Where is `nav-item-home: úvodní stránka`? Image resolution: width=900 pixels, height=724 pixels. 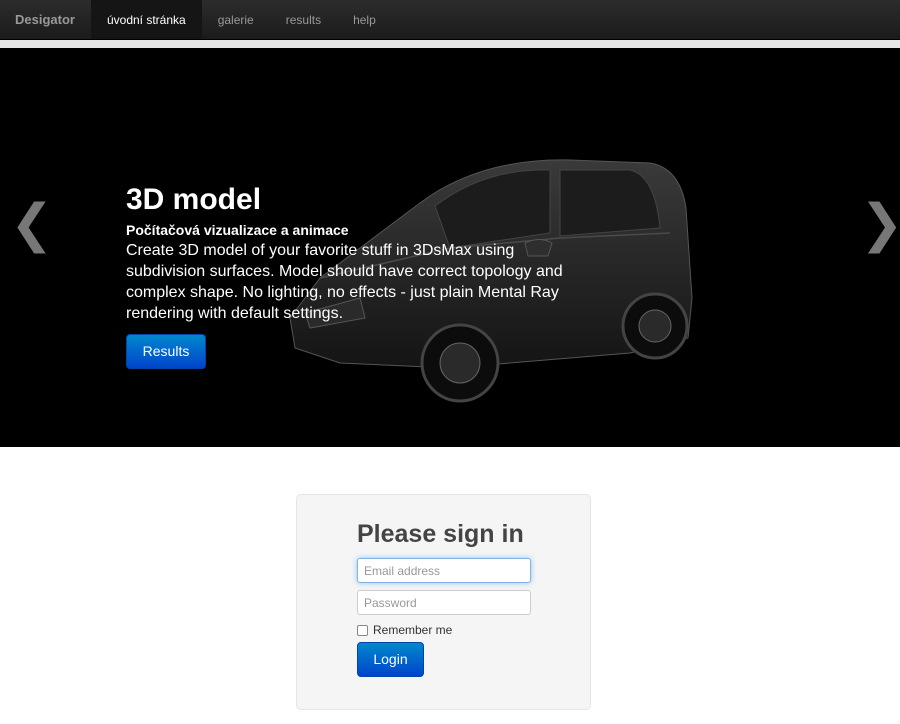
nav-item-home: úvodní stránka is located at coordinates (146, 19).